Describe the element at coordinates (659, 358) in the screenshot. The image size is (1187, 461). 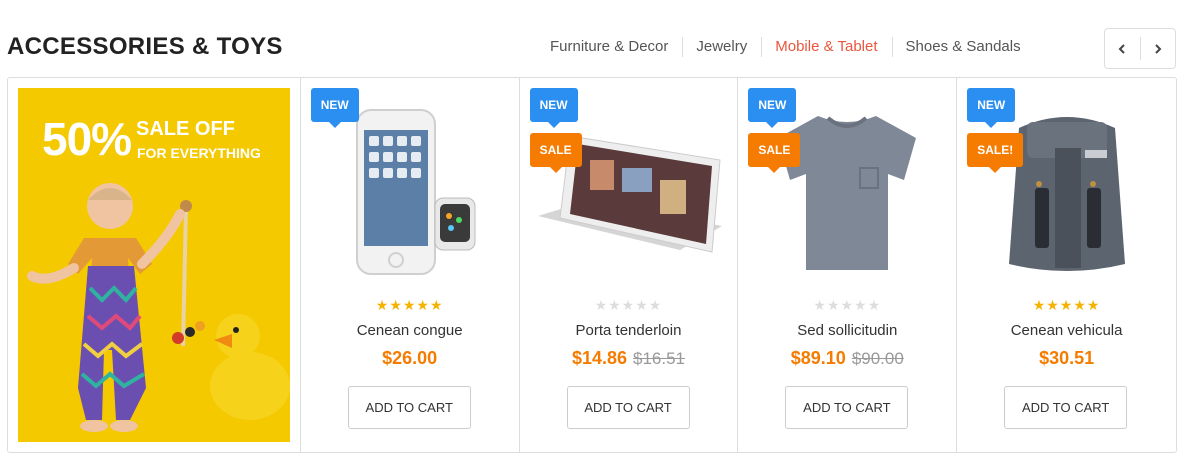
I see `product-old-price: $16.51` at that location.